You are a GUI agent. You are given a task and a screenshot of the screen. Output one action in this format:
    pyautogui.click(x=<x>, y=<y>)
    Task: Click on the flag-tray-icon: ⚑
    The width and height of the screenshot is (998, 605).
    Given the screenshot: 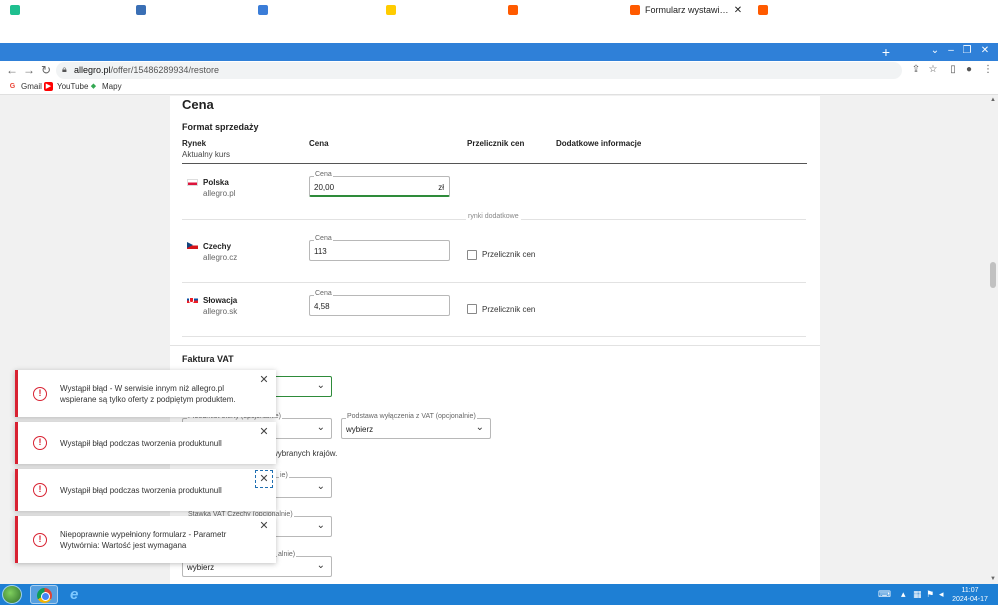 What is the action you would take?
    pyautogui.click(x=930, y=594)
    